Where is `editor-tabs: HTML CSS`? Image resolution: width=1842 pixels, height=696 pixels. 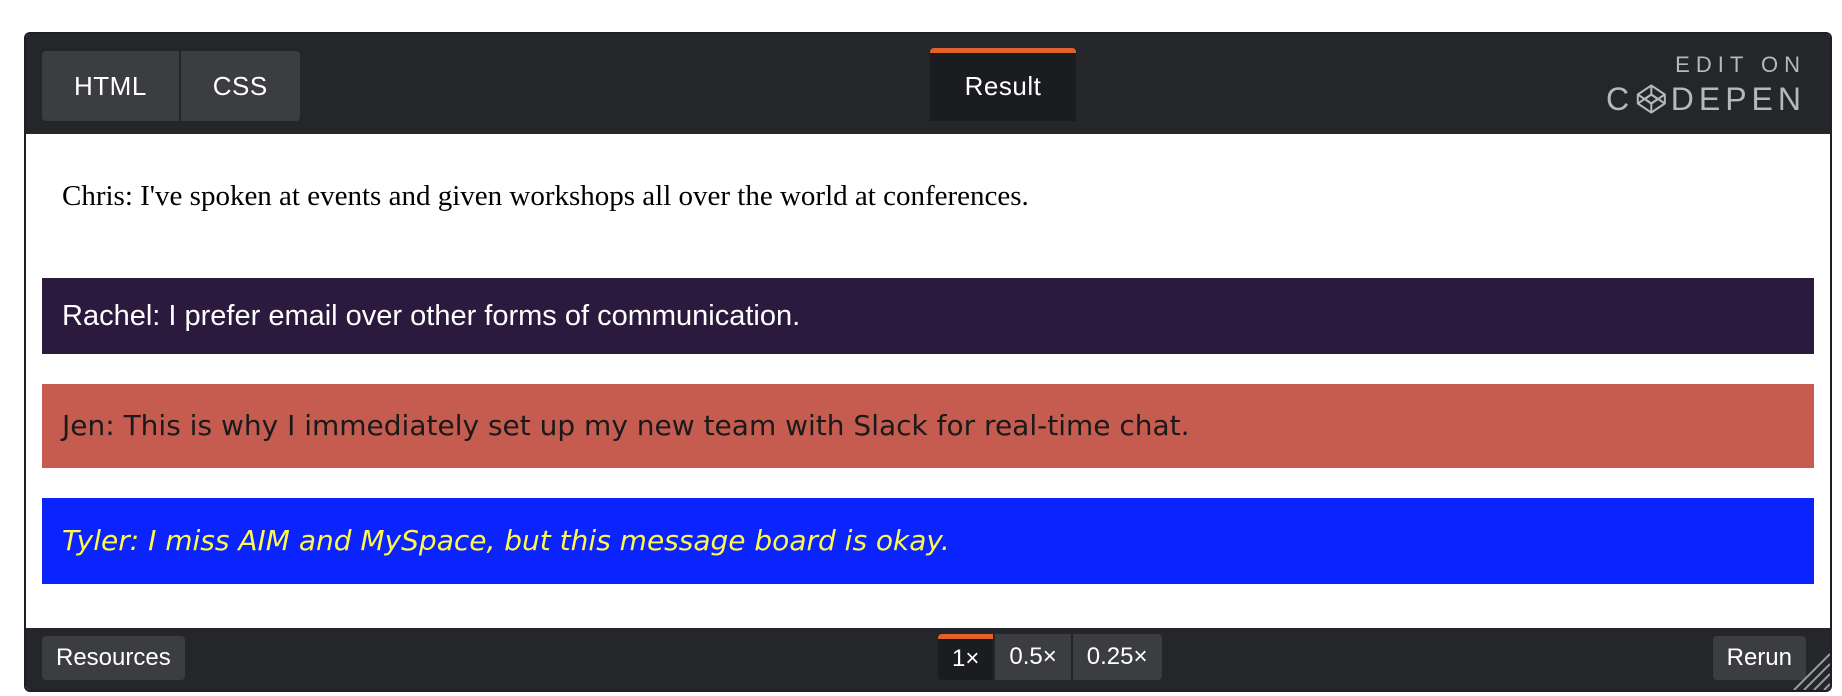 editor-tabs: HTML CSS is located at coordinates (171, 86).